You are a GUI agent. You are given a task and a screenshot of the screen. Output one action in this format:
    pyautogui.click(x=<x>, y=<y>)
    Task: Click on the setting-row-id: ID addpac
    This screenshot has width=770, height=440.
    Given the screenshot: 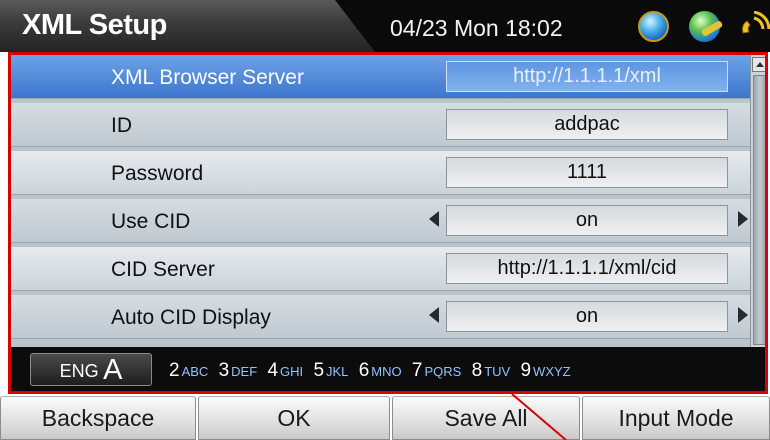 What is the action you would take?
    pyautogui.click(x=380, y=125)
    